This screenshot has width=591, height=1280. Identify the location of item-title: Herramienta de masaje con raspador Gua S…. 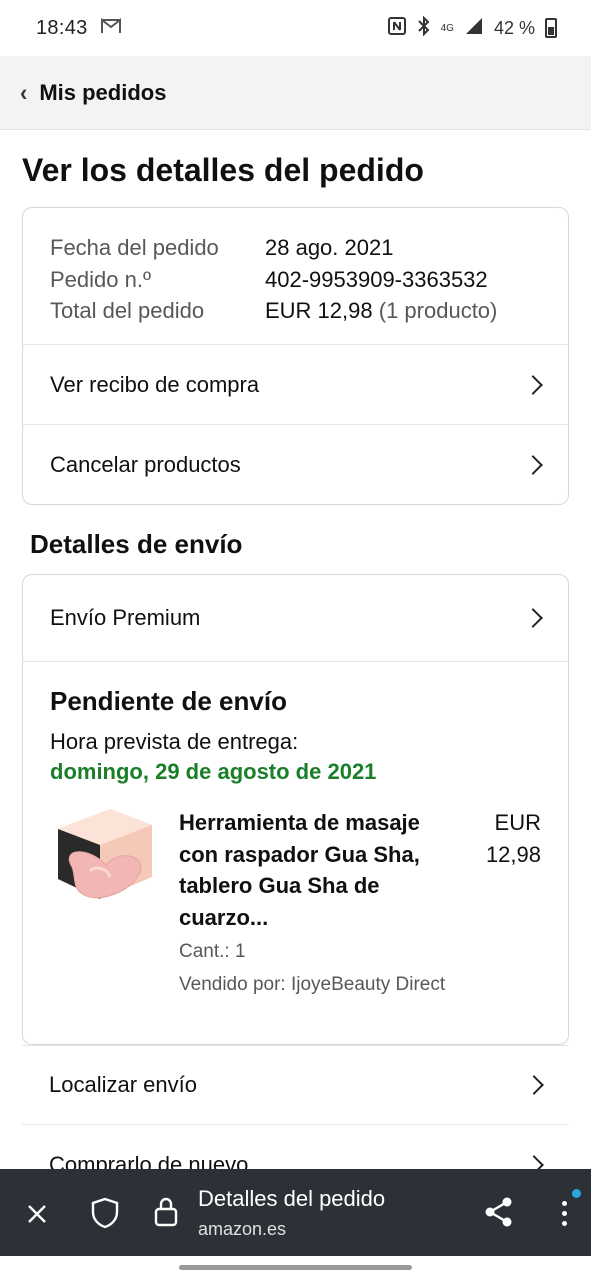
(304, 870).